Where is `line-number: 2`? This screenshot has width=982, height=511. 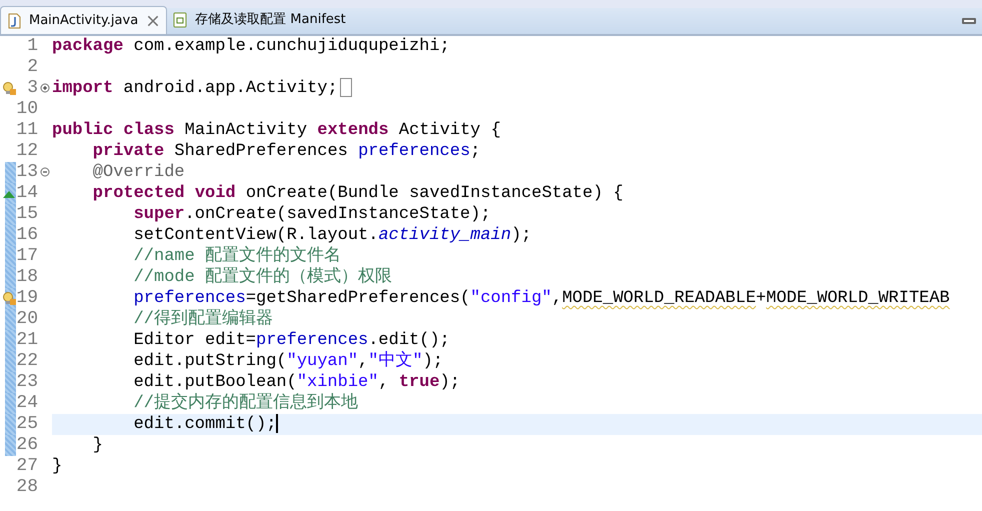
line-number: 2 is located at coordinates (32, 67).